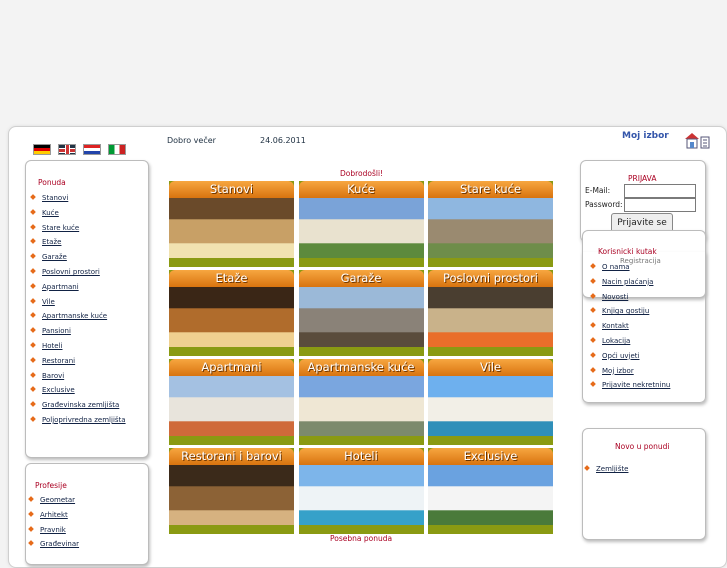 The image size is (727, 568). I want to click on novo-menu-item: Zemljište, so click(606, 471).